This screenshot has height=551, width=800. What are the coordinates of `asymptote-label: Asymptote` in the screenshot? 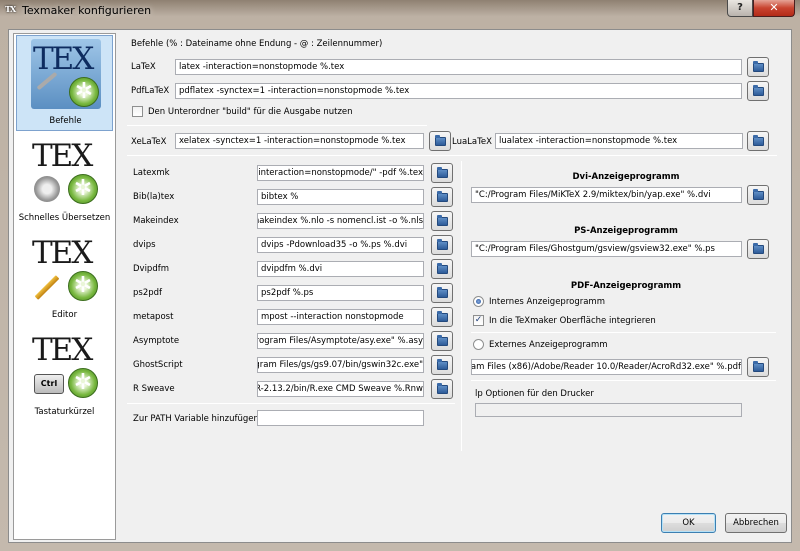 It's located at (156, 341).